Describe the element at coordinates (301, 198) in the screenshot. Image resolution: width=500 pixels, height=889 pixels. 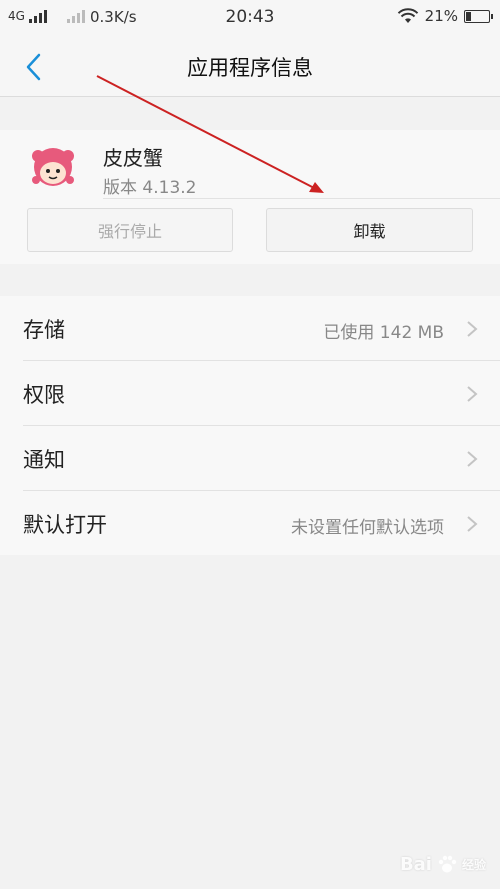
I see `divider` at that location.